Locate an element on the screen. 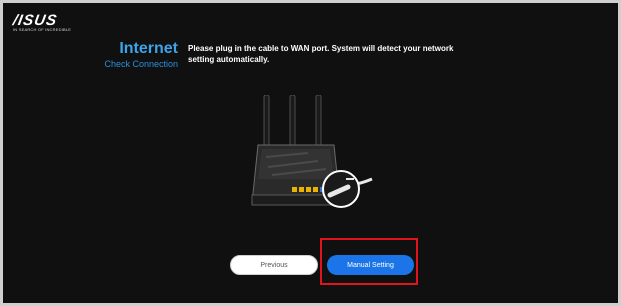 Image resolution: width=621 pixels, height=306 pixels. previous-button: Previous is located at coordinates (274, 265).